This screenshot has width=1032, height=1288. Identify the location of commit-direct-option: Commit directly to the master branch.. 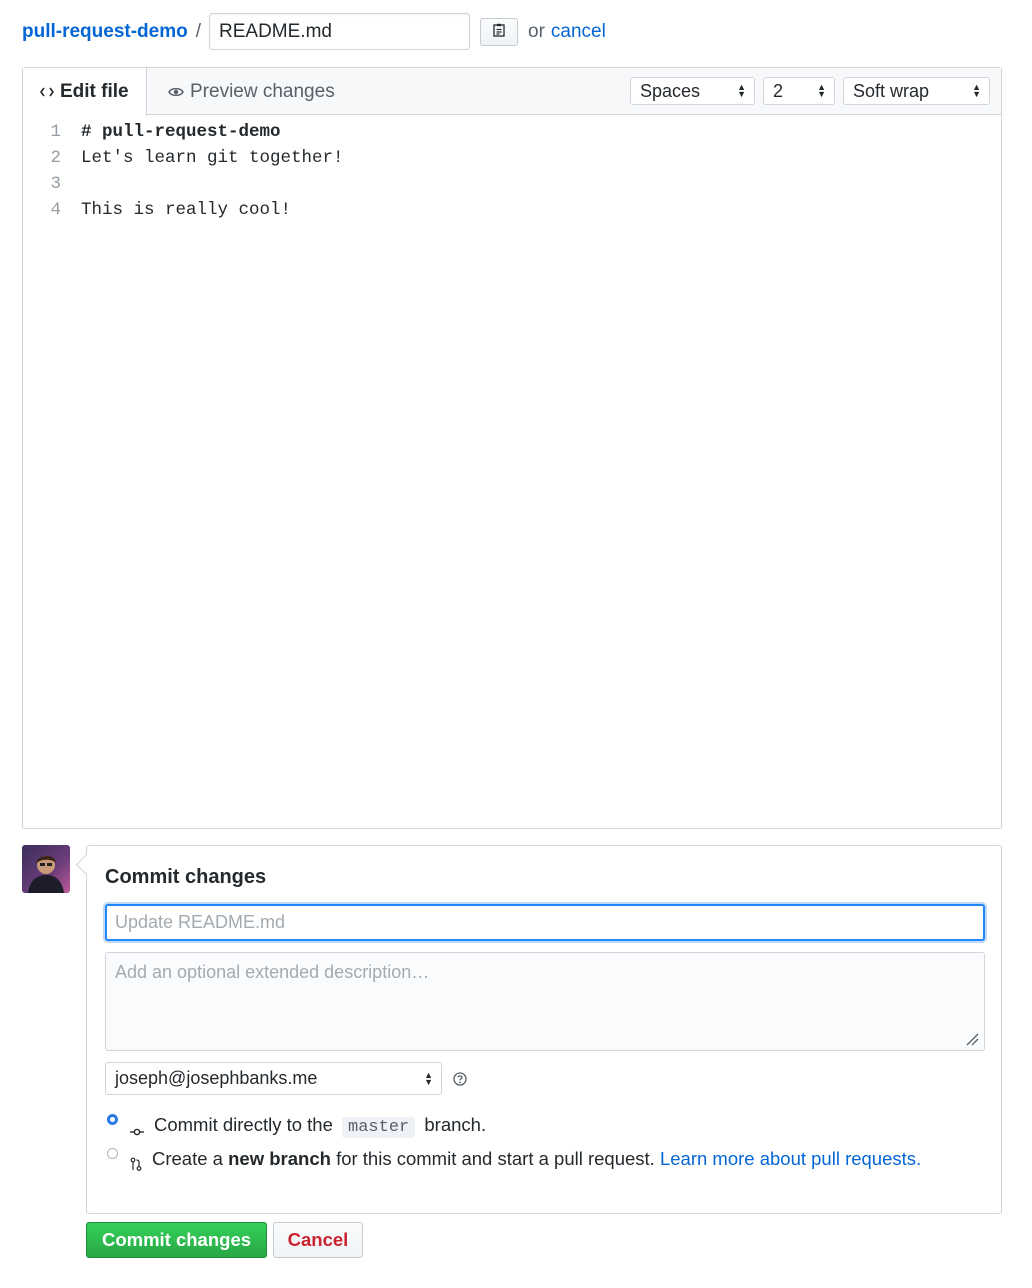
(296, 1128).